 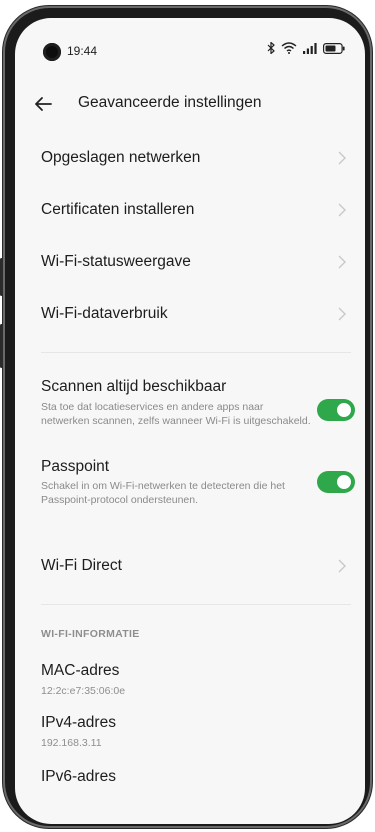 I want to click on wifi-status-display-item: Wi-Fi-statusweergave, so click(x=190, y=262).